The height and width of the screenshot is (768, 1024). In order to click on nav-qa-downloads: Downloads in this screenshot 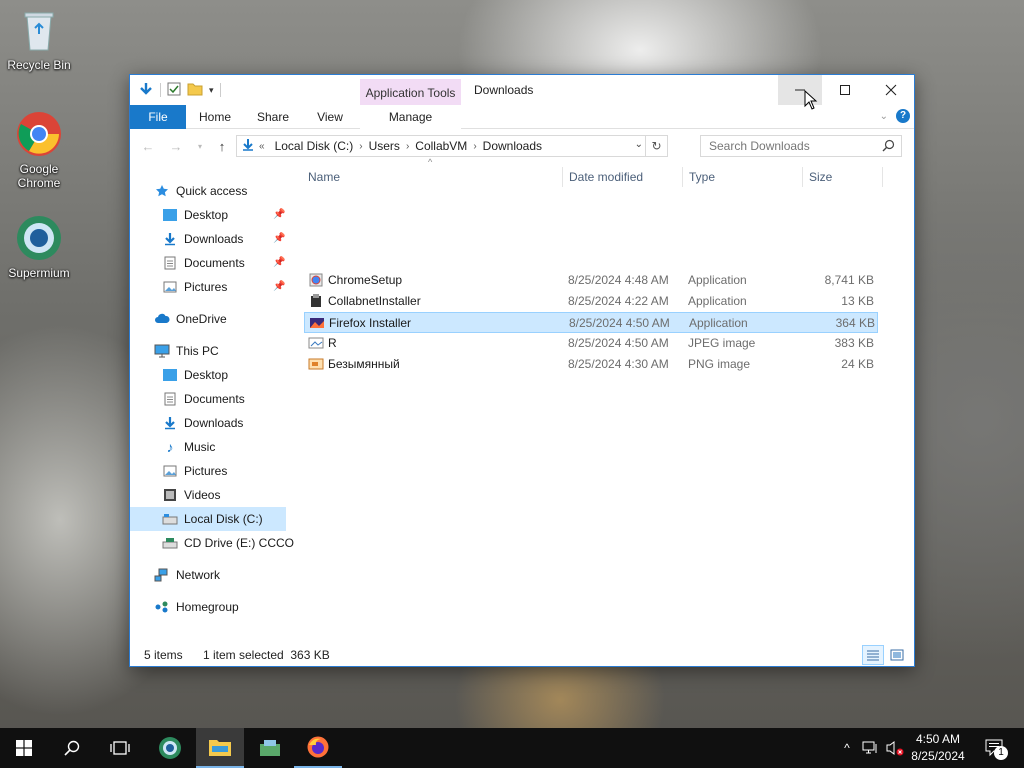, I will do `click(202, 239)`.